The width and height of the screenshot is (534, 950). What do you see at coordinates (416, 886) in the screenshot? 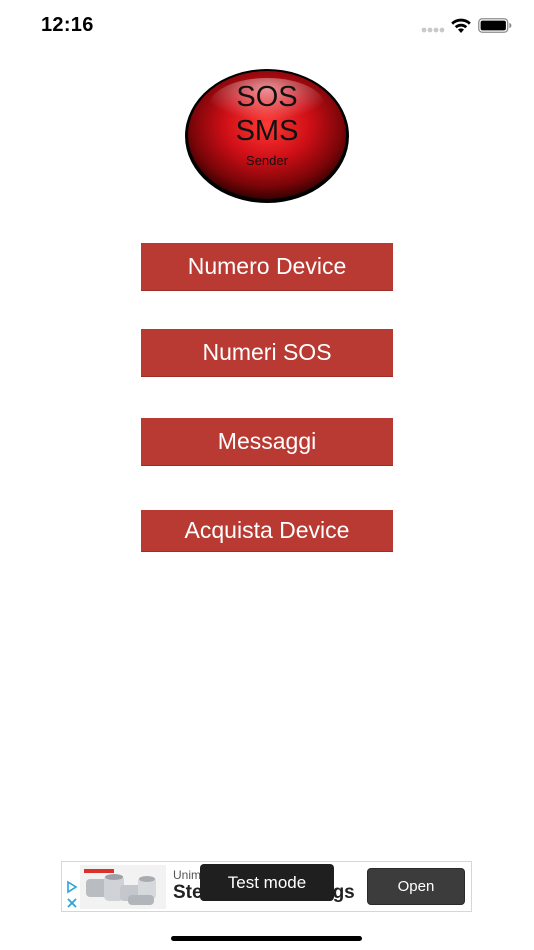
I see `ad-open-button: Open` at bounding box center [416, 886].